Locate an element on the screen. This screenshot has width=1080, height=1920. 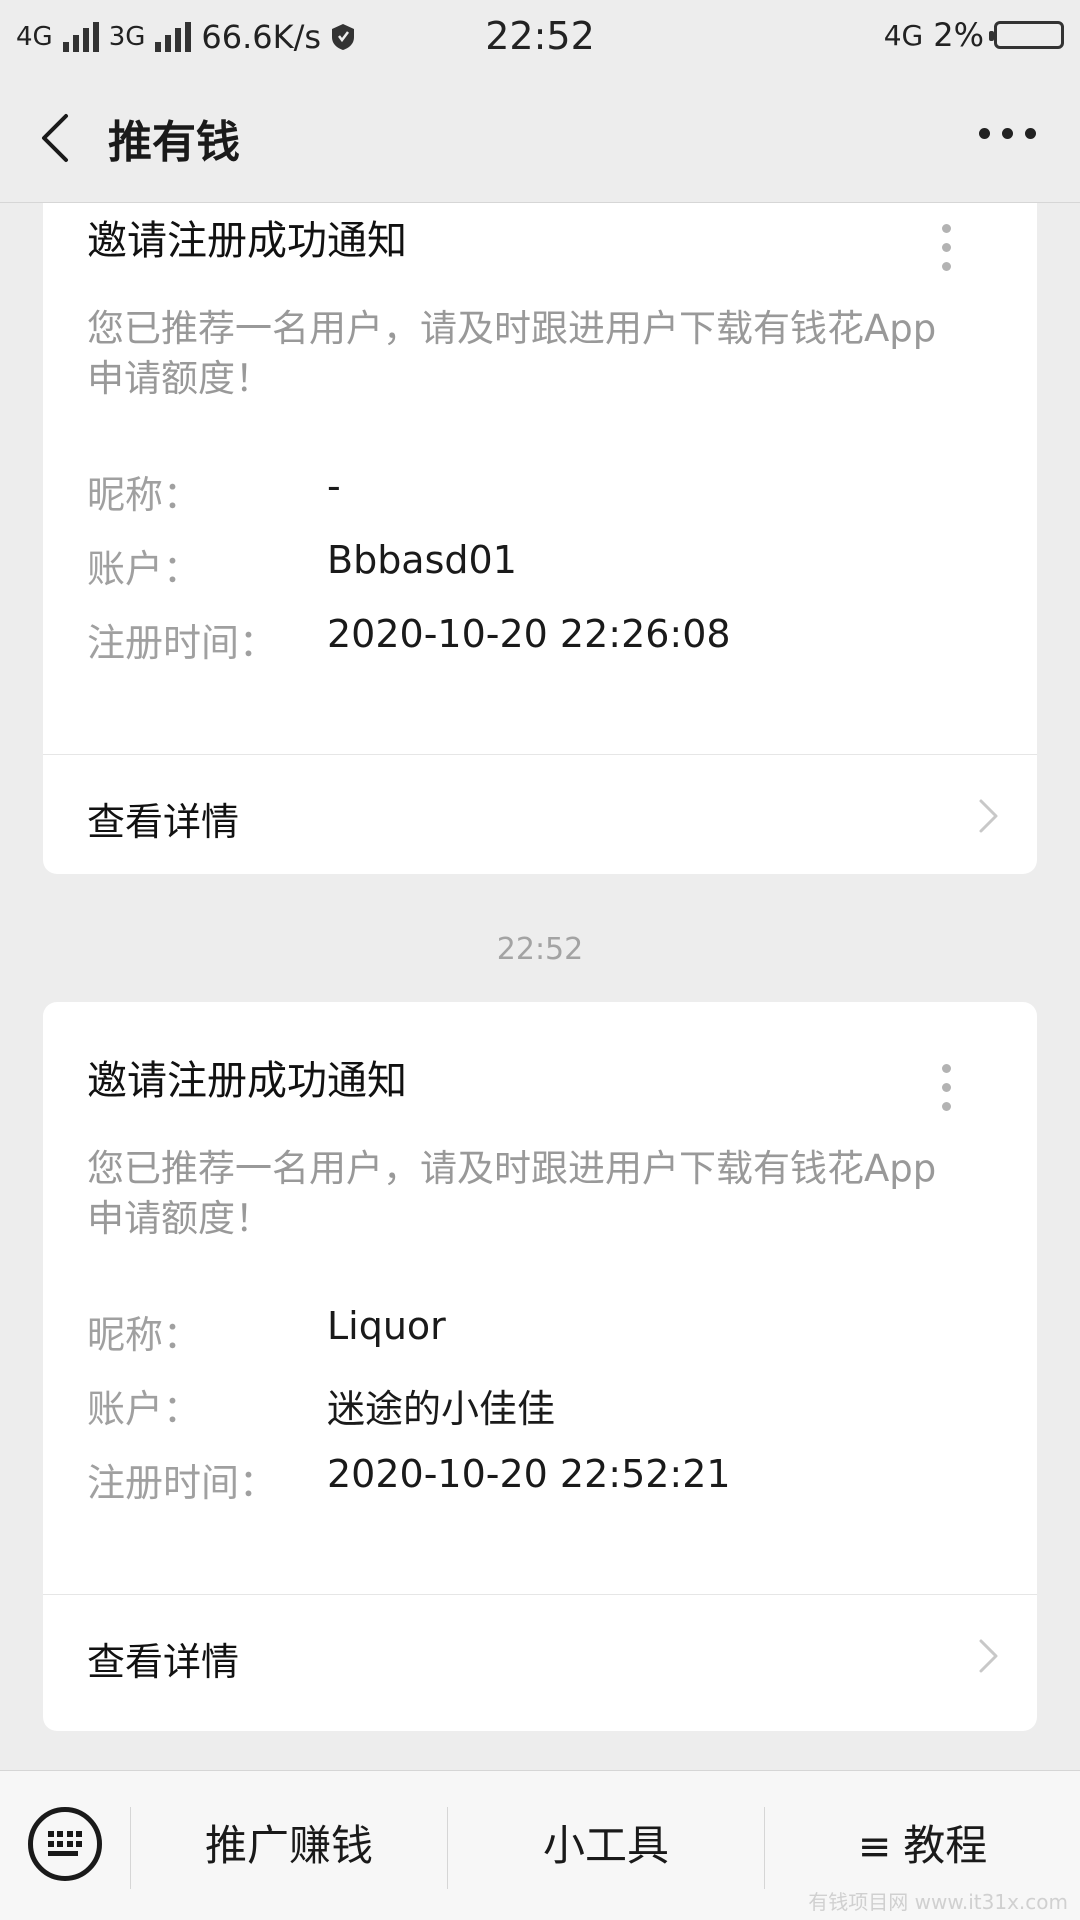
field-value: 迷途的小佳佳 is located at coordinates (441, 1409).